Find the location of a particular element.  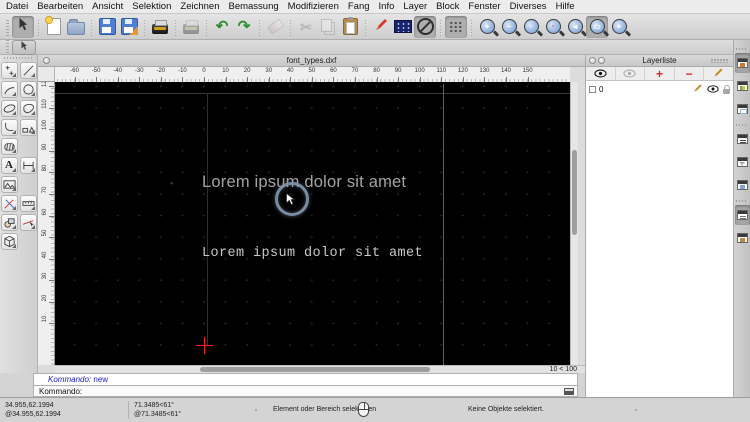

attributes-button is located at coordinates (403, 27).